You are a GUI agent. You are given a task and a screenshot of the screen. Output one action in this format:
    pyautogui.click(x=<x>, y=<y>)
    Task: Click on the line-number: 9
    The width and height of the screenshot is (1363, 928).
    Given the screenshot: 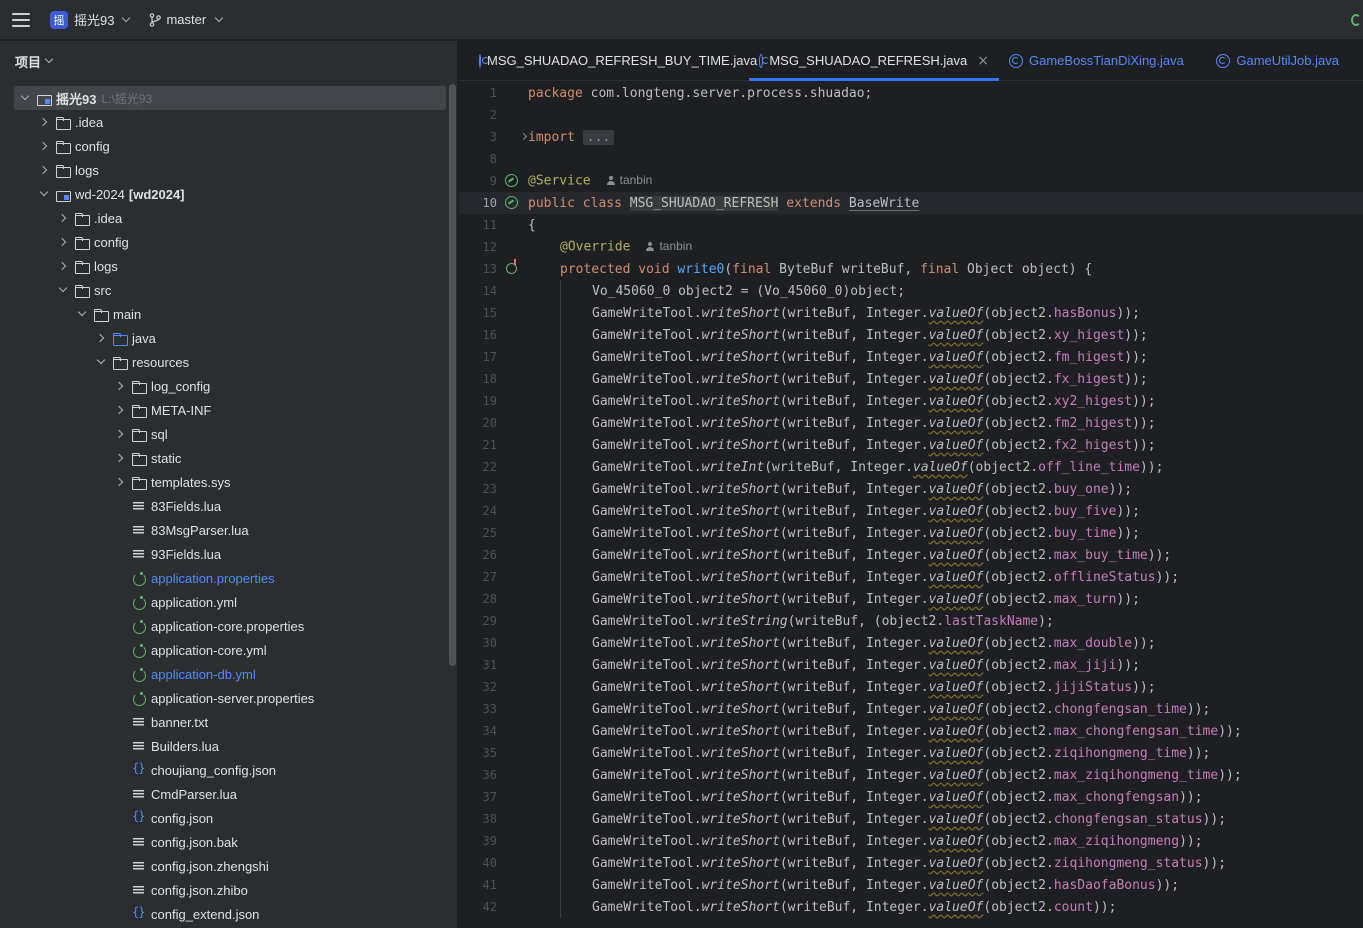 What is the action you would take?
    pyautogui.click(x=493, y=181)
    